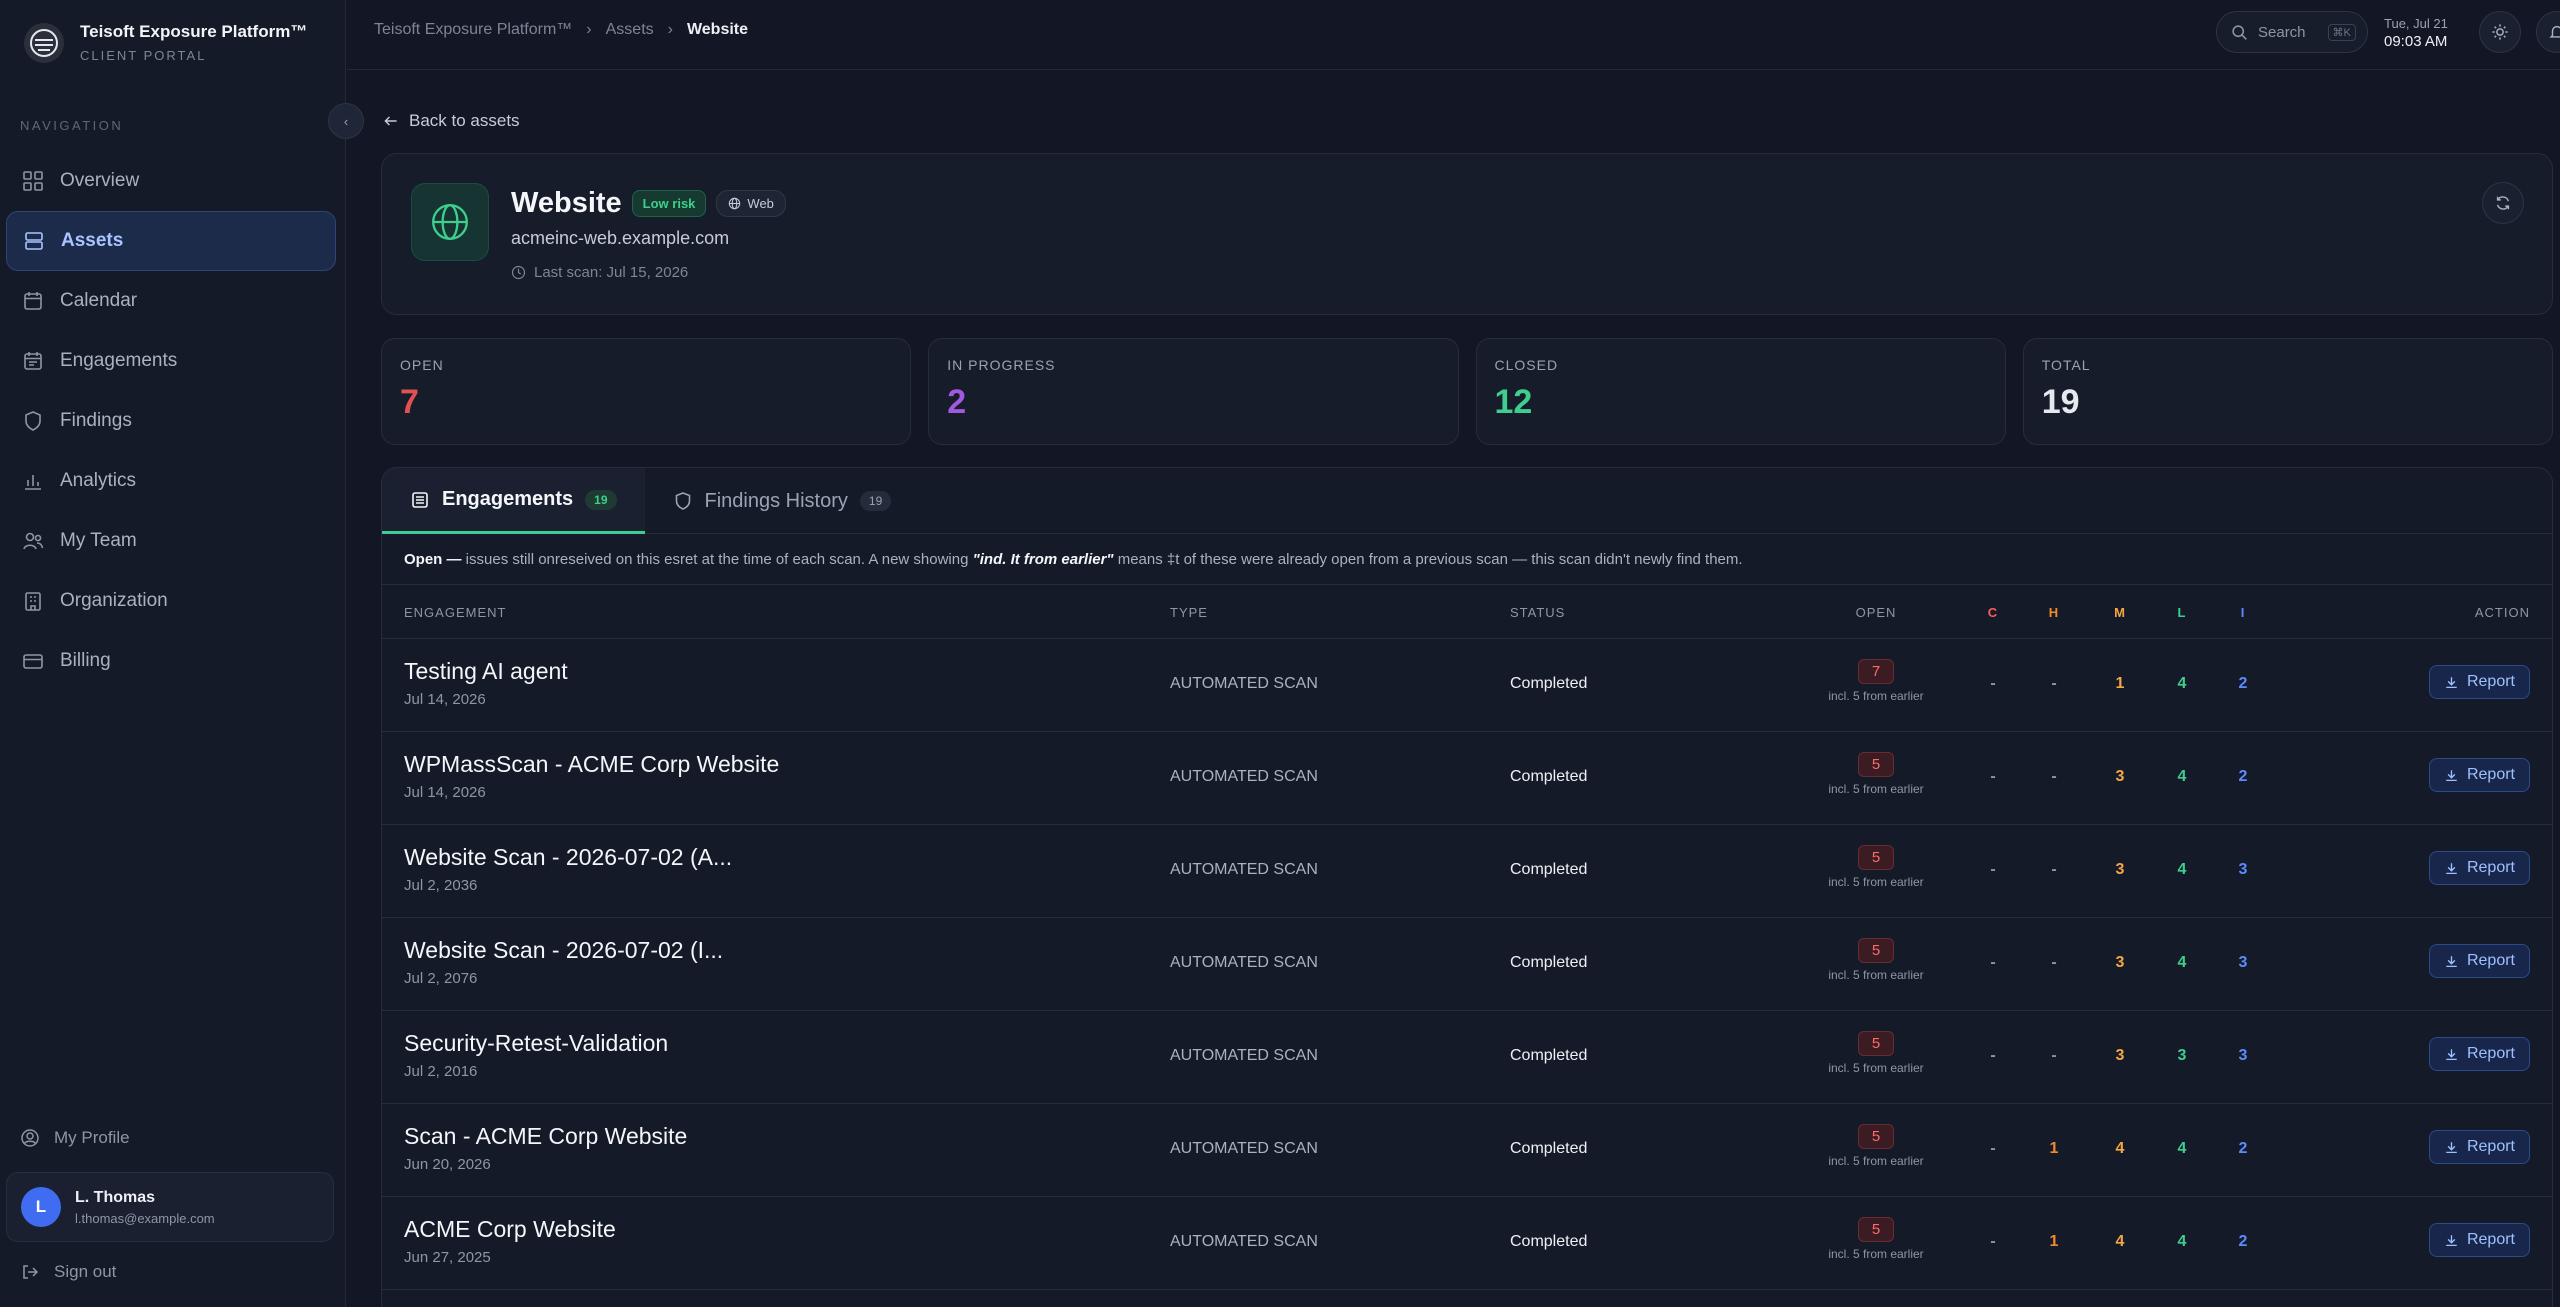 The width and height of the screenshot is (2560, 1307). I want to click on sidebar-item-calendar: Calendar, so click(171, 301).